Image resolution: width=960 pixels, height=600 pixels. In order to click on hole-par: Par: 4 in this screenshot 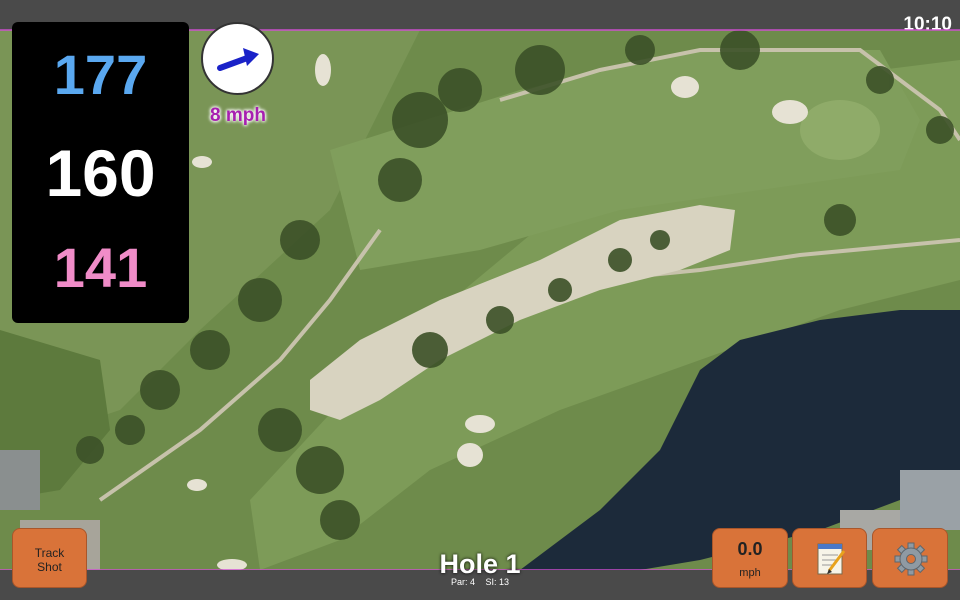, I will do `click(462, 582)`.